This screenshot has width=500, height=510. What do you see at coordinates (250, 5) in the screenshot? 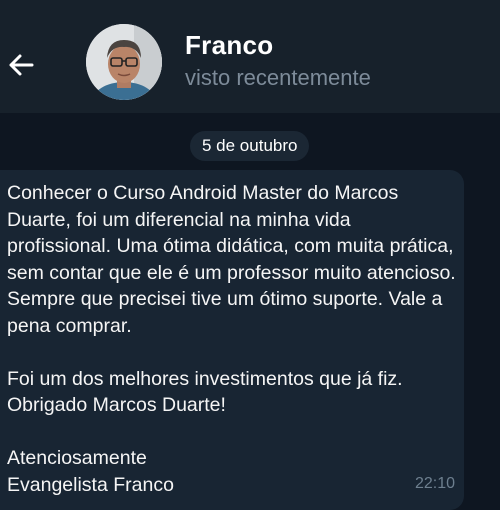
I see `status-bar` at bounding box center [250, 5].